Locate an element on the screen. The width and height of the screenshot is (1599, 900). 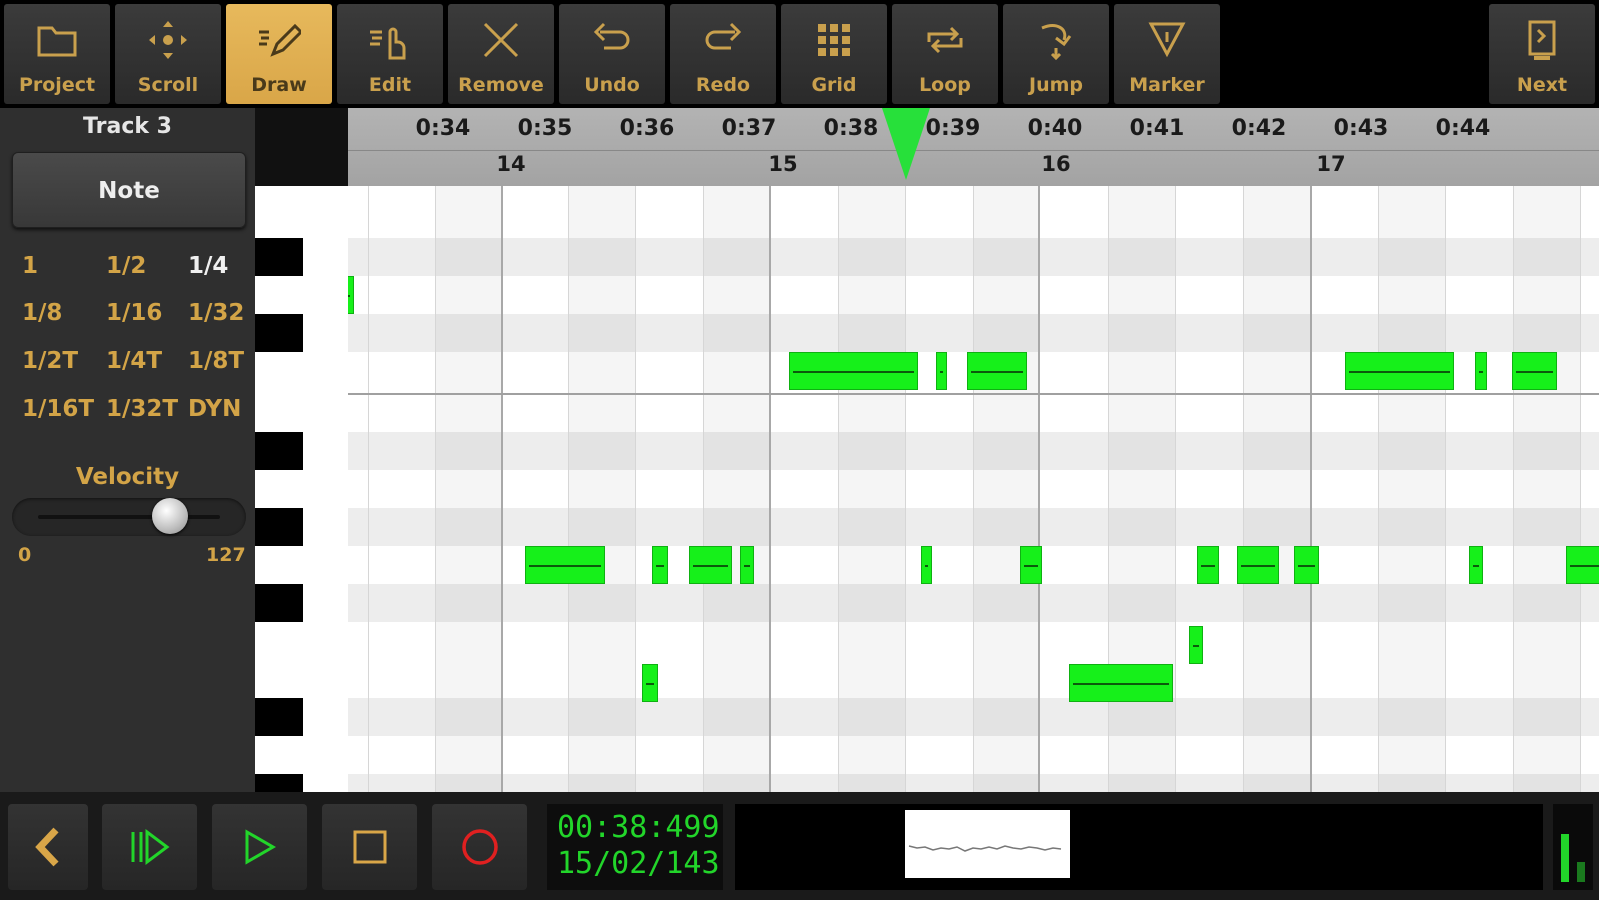
project-button: Project is located at coordinates (57, 54).